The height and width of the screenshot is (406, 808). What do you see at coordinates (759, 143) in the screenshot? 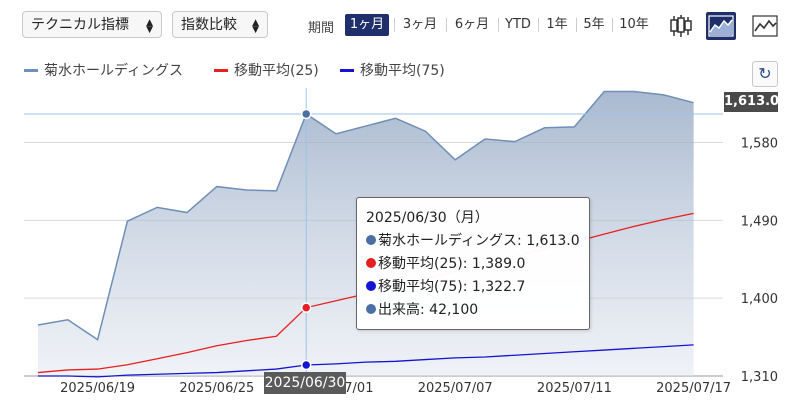
I see `y-tick-label: 1,580` at bounding box center [759, 143].